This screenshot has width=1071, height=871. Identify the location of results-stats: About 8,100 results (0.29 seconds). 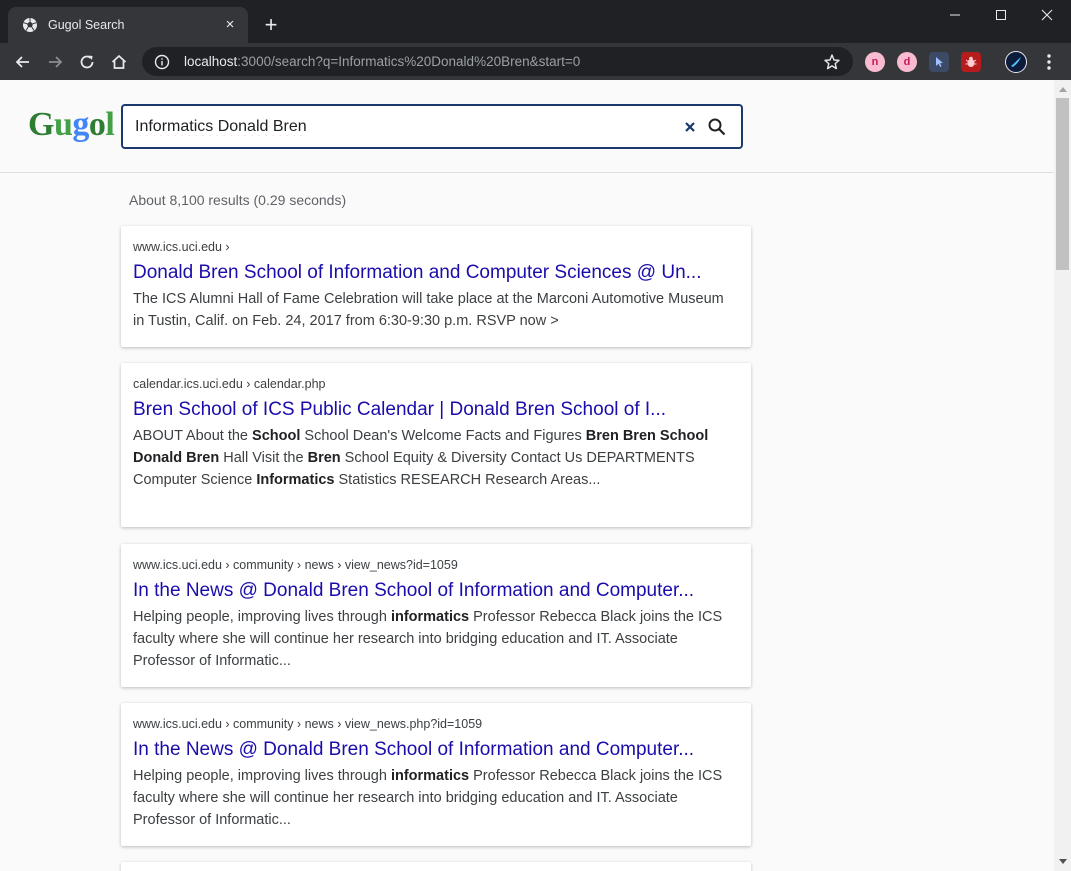
(238, 200).